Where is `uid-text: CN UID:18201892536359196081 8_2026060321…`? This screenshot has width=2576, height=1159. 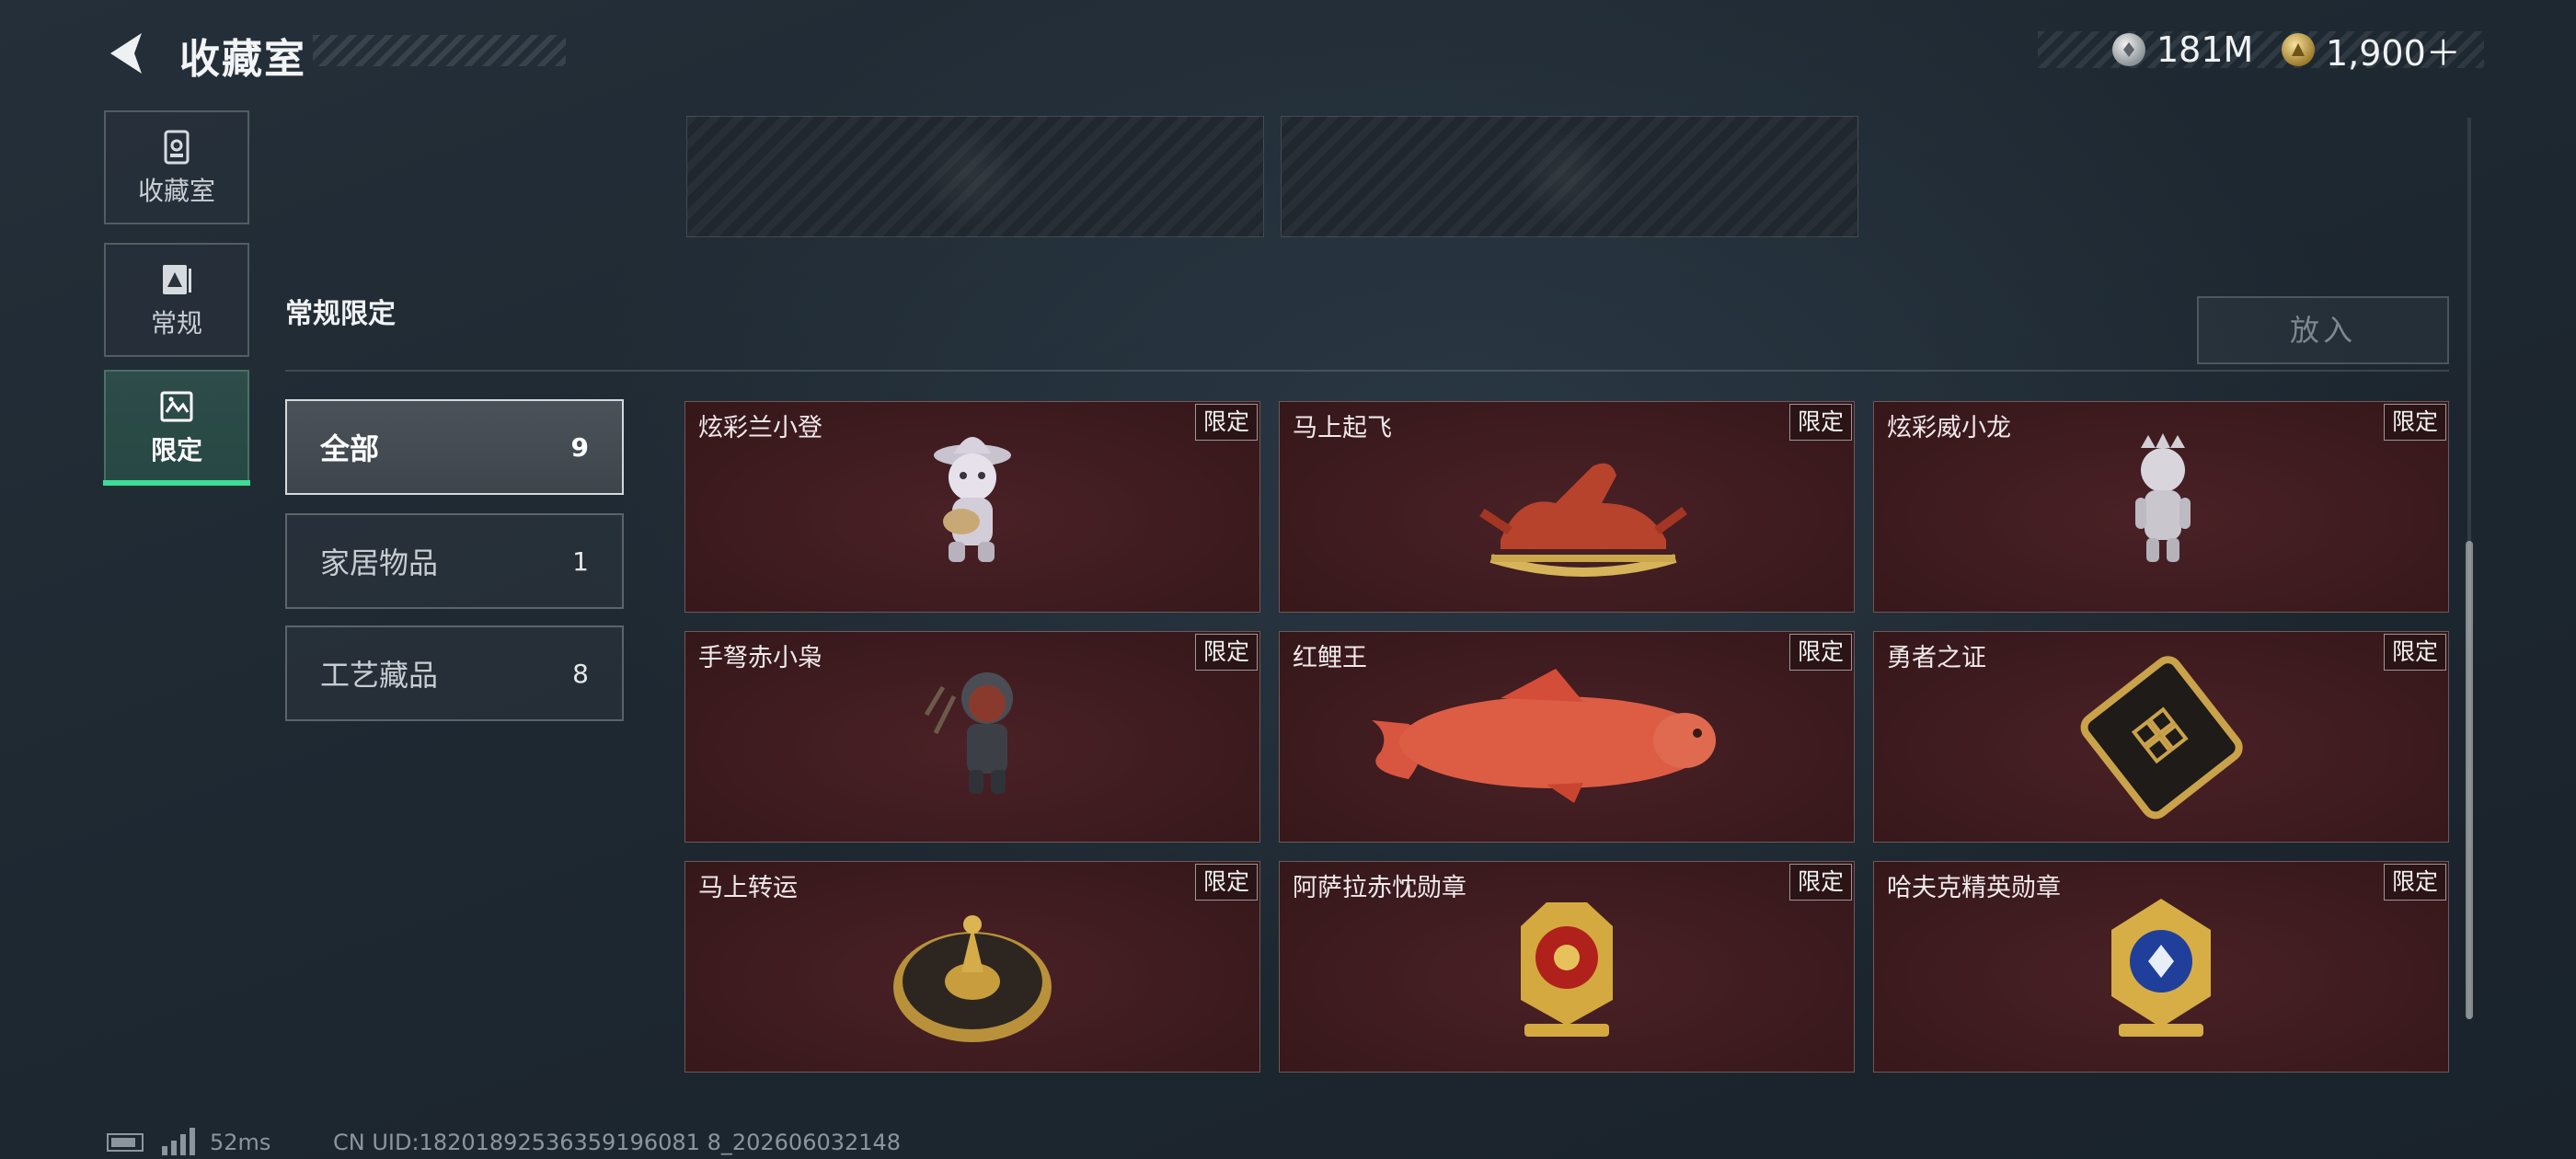
uid-text: CN UID:18201892536359196081 8_2026060321… is located at coordinates (617, 1142).